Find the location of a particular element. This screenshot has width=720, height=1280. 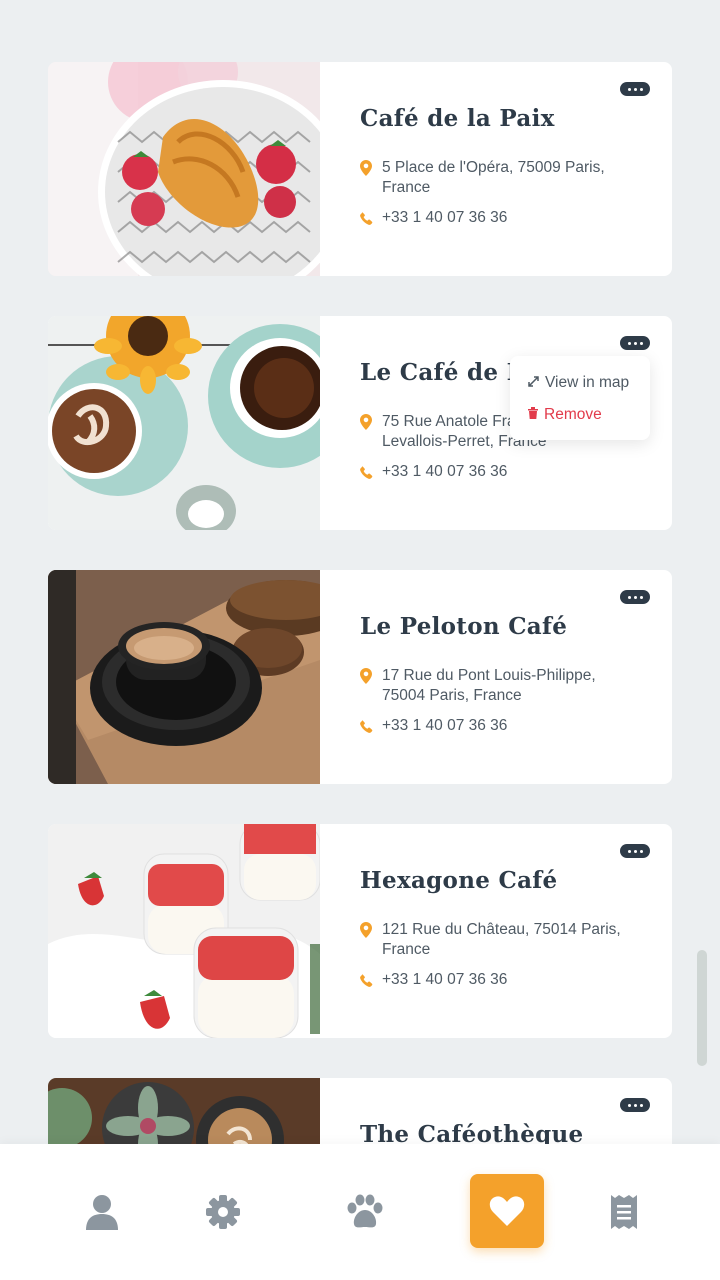

cafe-name: Le Peloton Café is located at coordinates (464, 626).